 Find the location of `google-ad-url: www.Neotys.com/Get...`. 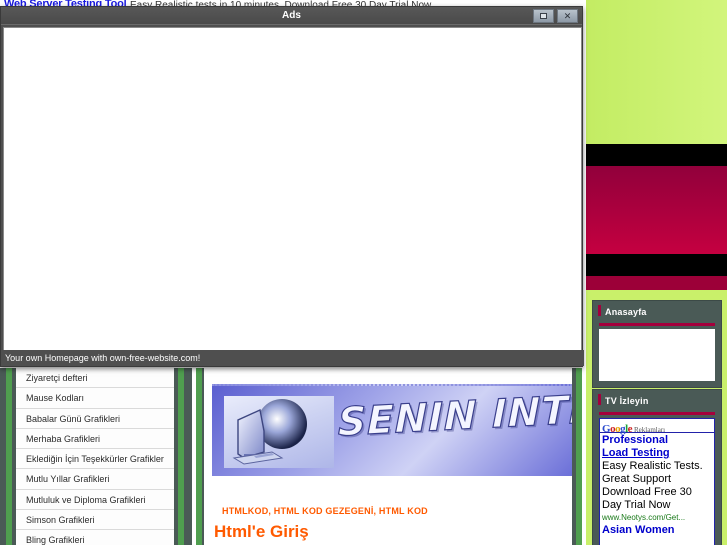

google-ad-url: www.Neotys.com/Get... is located at coordinates (657, 517).